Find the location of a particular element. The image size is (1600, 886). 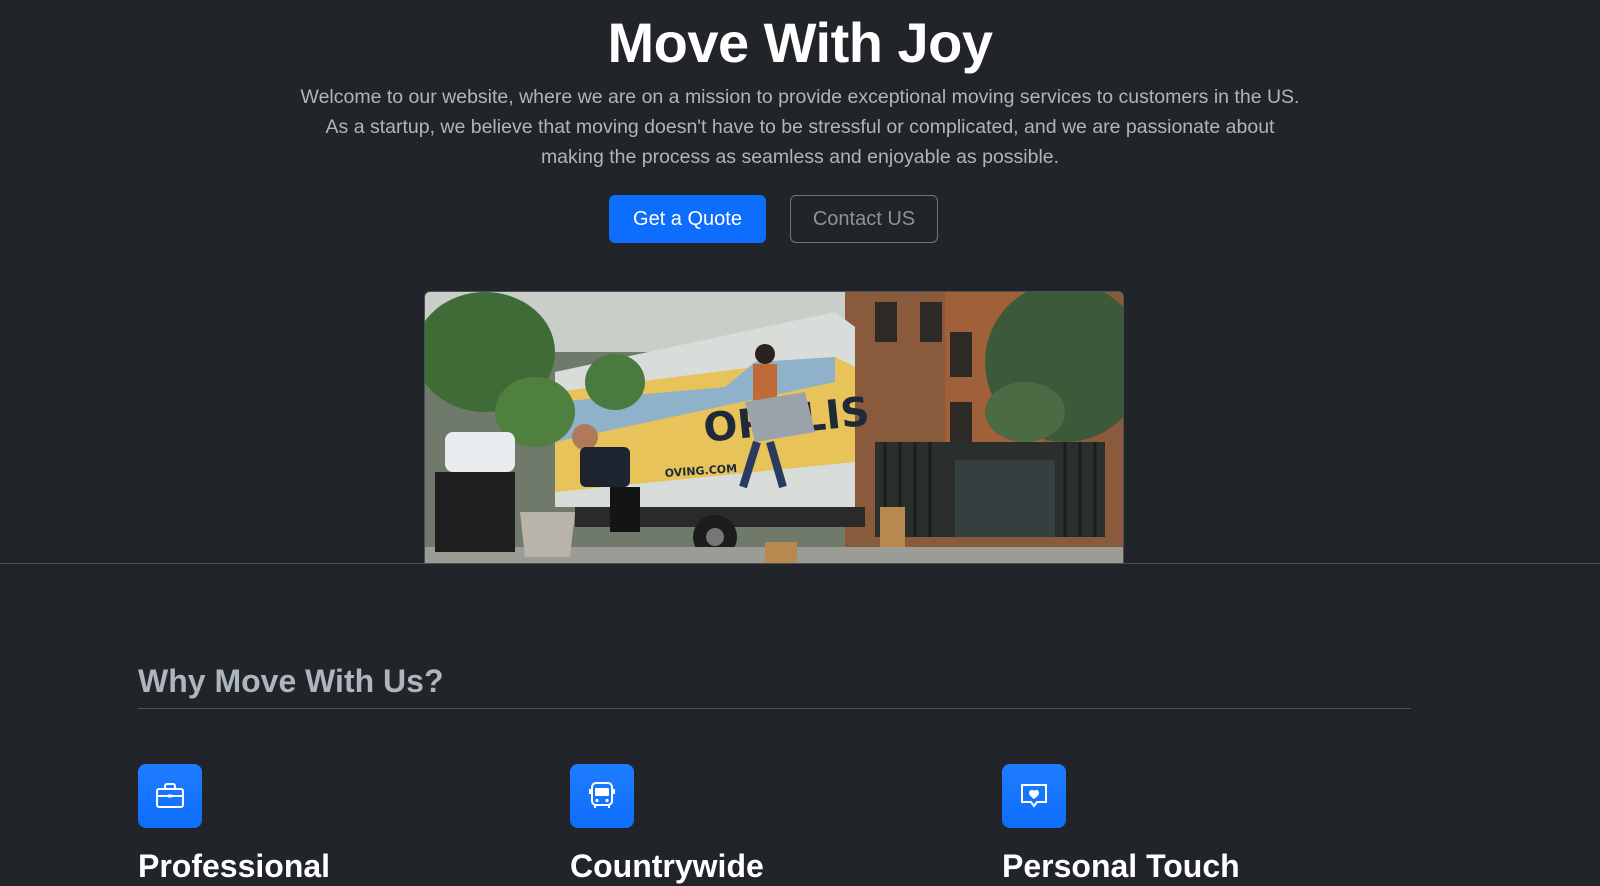

bus-icon is located at coordinates (602, 796).